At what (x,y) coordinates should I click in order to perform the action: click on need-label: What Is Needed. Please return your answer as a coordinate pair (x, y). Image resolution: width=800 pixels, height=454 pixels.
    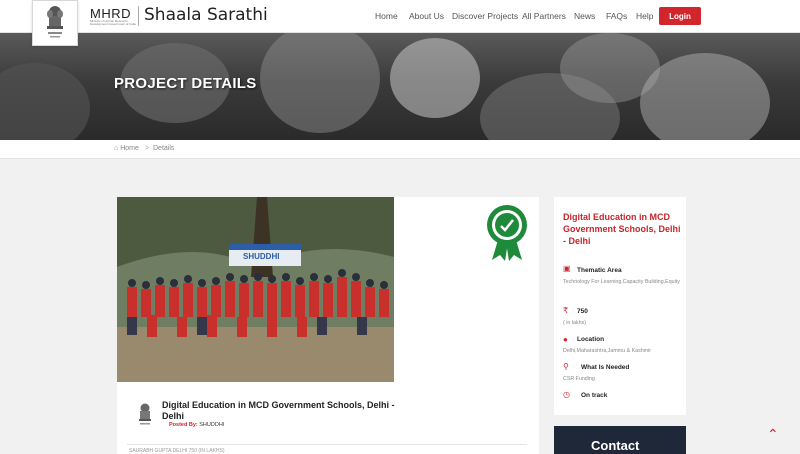
    Looking at the image, I should click on (605, 367).